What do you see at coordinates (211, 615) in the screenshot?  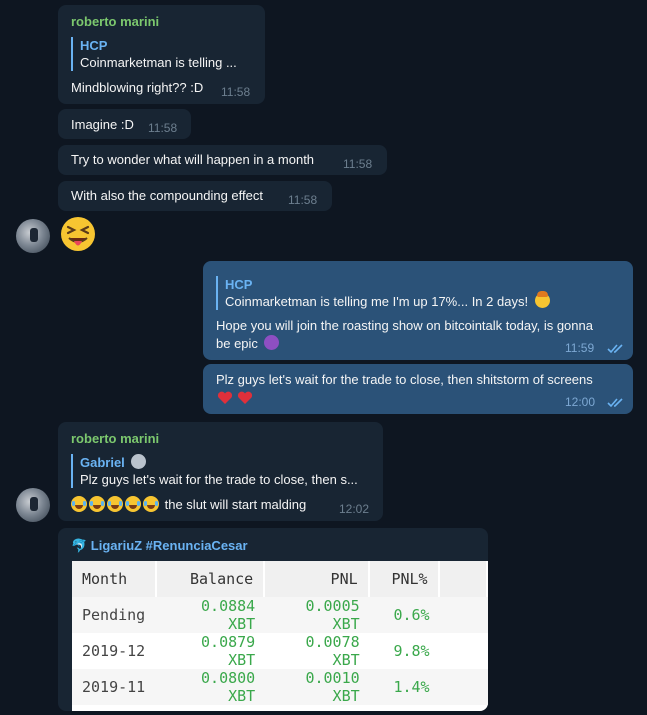 I see `cell-balance: 0.0884 XBT` at bounding box center [211, 615].